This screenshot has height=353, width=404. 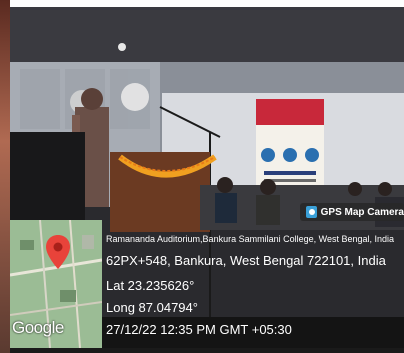 I want to click on longitude: Long 87.04794°, so click(x=152, y=307).